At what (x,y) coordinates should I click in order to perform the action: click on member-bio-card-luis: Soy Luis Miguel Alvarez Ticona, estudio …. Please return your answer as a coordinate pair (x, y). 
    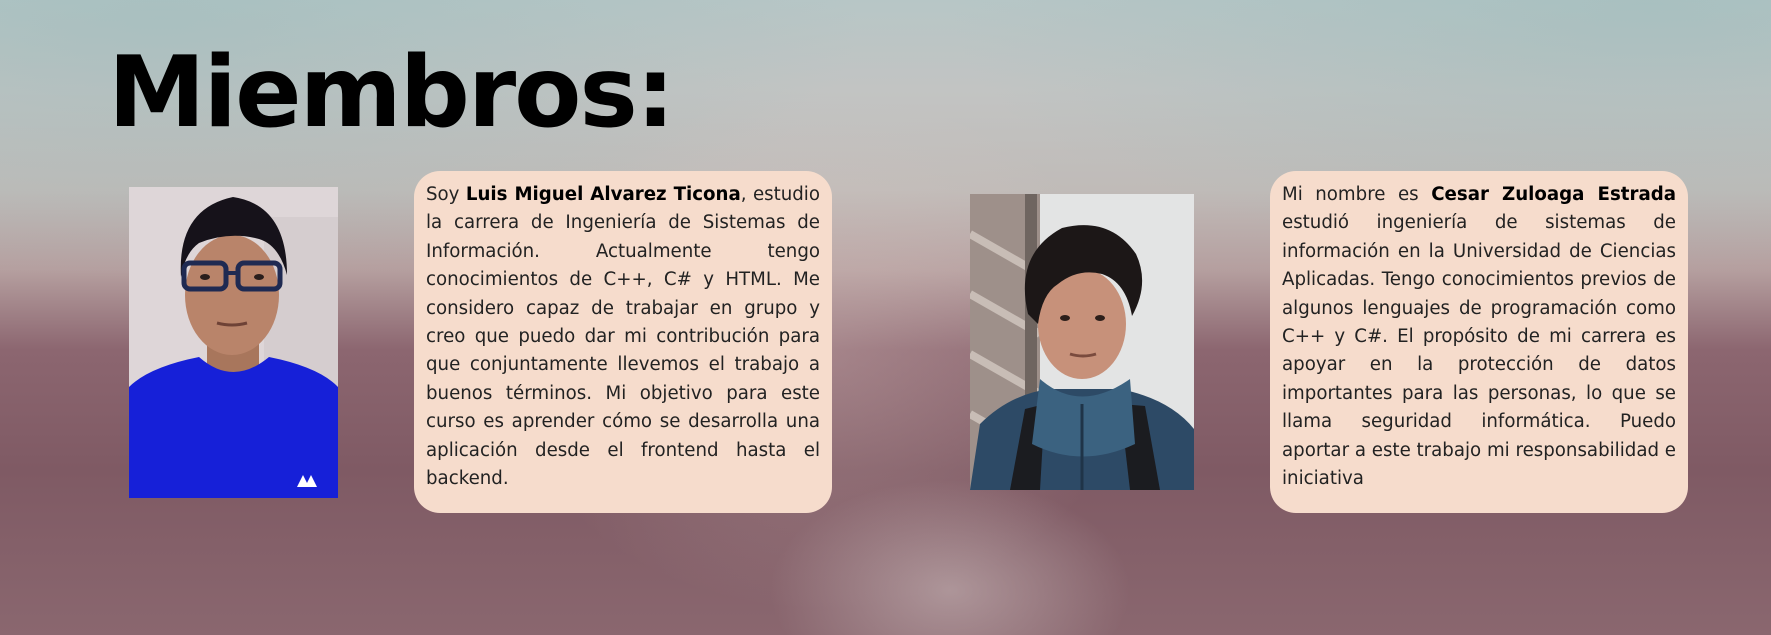
    Looking at the image, I should click on (623, 342).